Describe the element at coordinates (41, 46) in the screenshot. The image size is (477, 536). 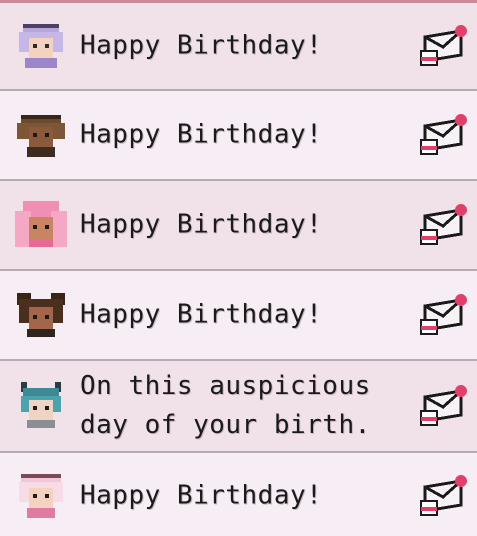
I see `white-haired-villager-portrait-icon` at that location.